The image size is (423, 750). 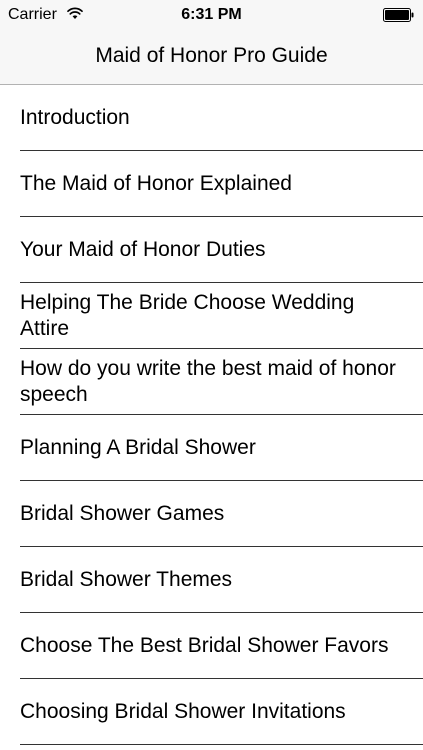 I want to click on list-item: Bridal Shower Themes, so click(x=211, y=580).